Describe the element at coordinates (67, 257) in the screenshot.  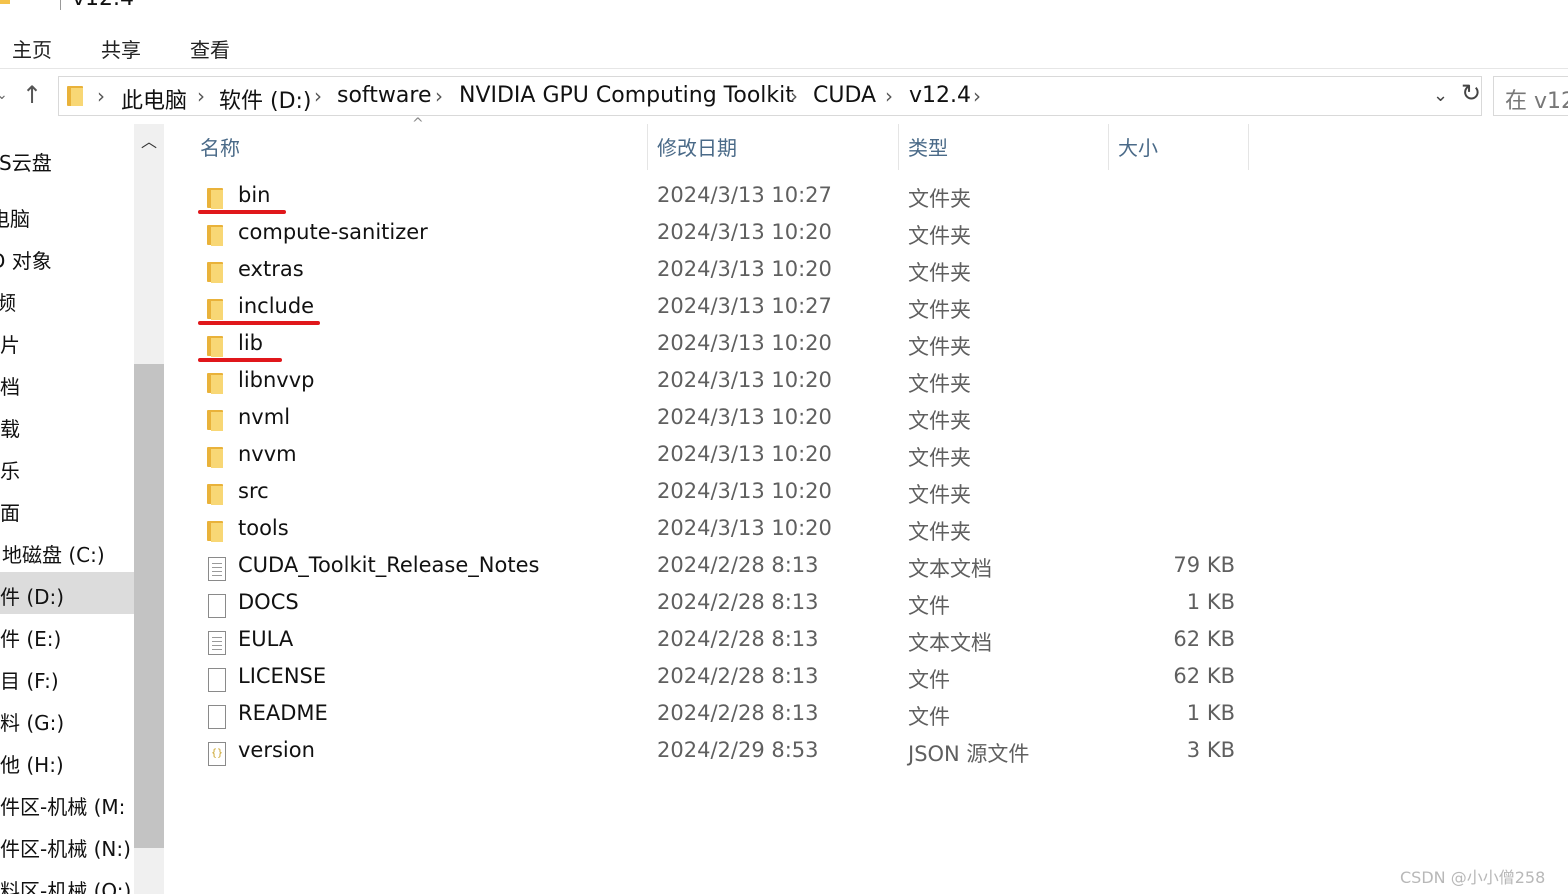
I see `sidebar-item-3d-objects: D 对象` at that location.